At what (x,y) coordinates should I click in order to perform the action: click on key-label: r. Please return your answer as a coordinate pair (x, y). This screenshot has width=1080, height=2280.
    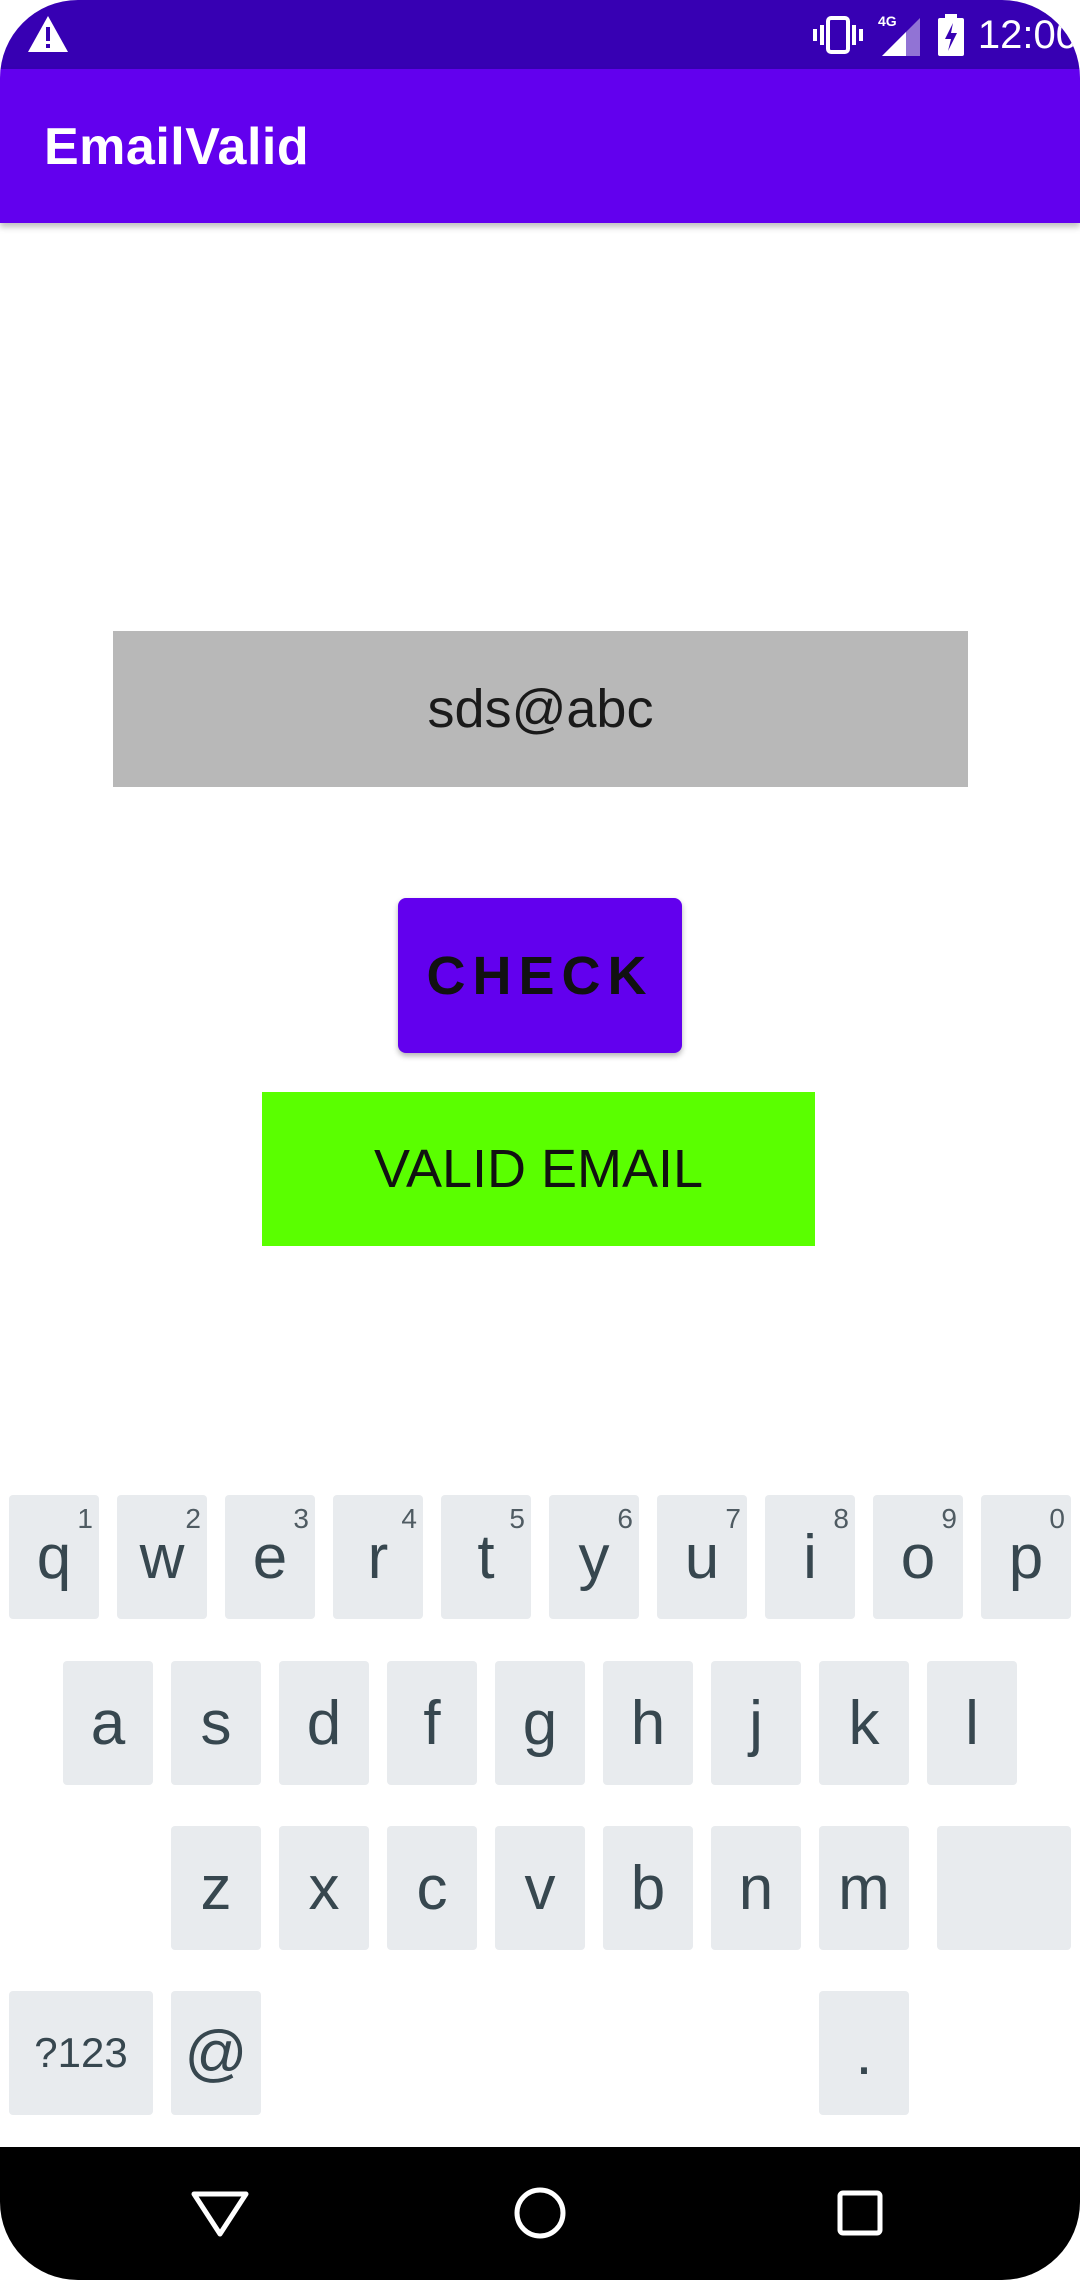
    Looking at the image, I should click on (378, 1557).